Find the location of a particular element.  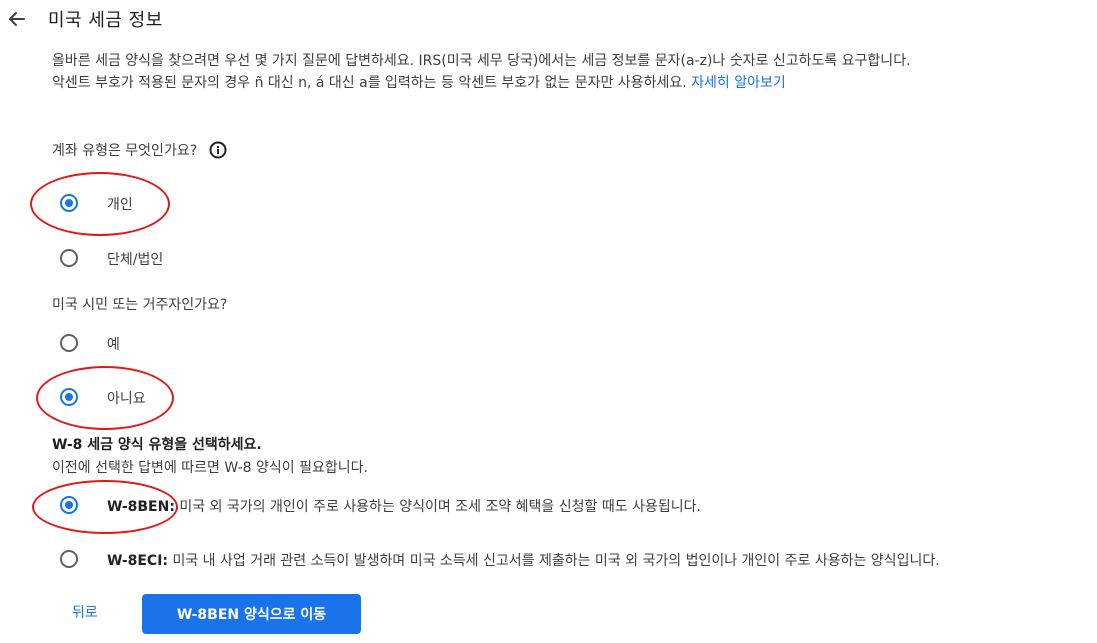

info-icon is located at coordinates (218, 150).